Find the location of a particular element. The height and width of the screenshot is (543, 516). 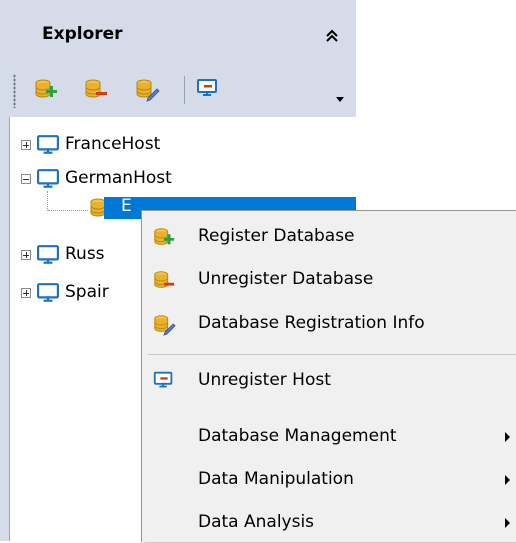

collapse-germanhost-icon is located at coordinates (26, 179).